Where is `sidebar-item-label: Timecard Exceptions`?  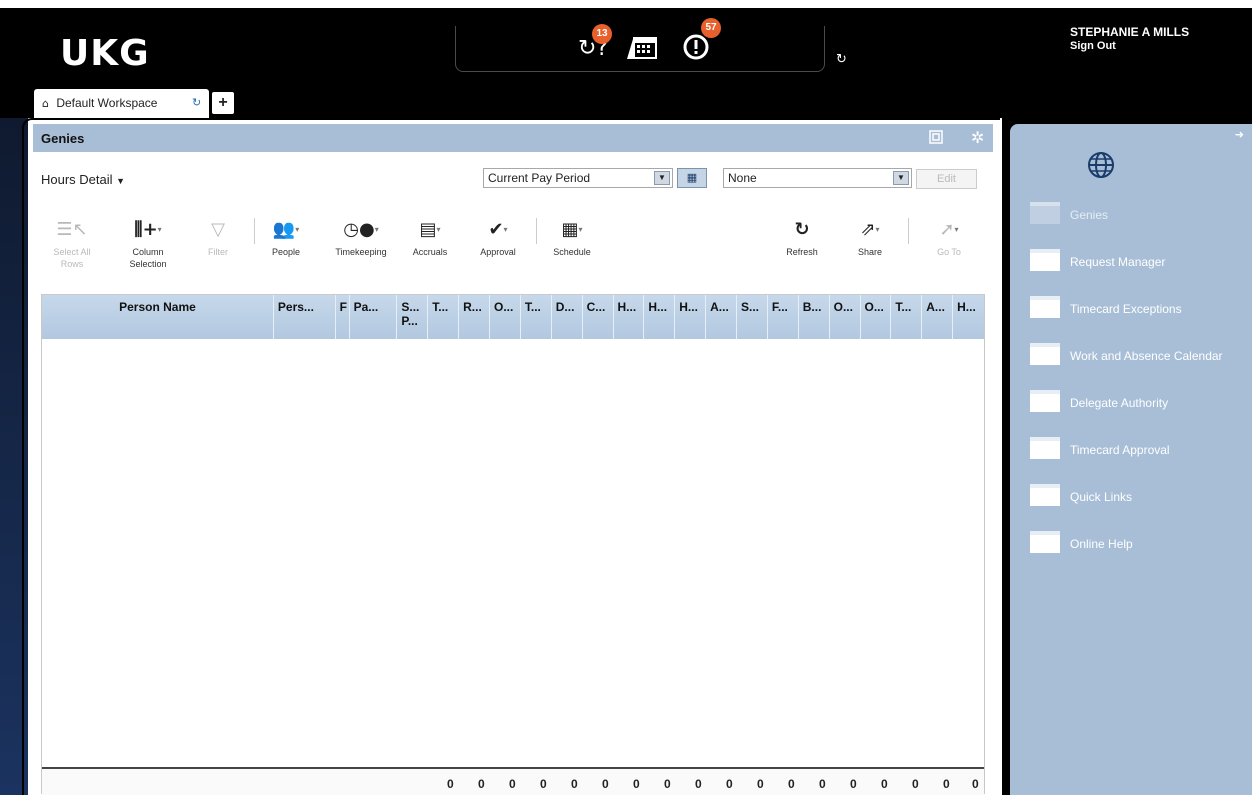 sidebar-item-label: Timecard Exceptions is located at coordinates (1126, 309).